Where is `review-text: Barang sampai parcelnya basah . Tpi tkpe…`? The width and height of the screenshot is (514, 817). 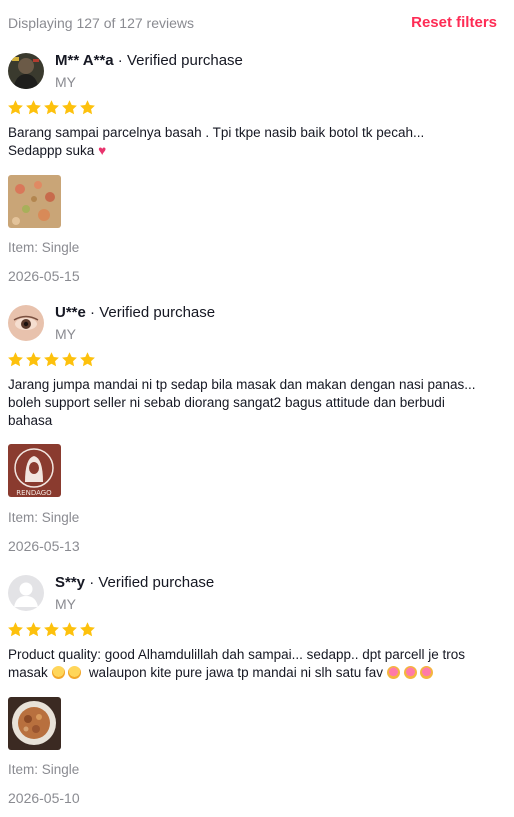 review-text: Barang sampai parcelnya basah . Tpi tkpe… is located at coordinates (258, 142).